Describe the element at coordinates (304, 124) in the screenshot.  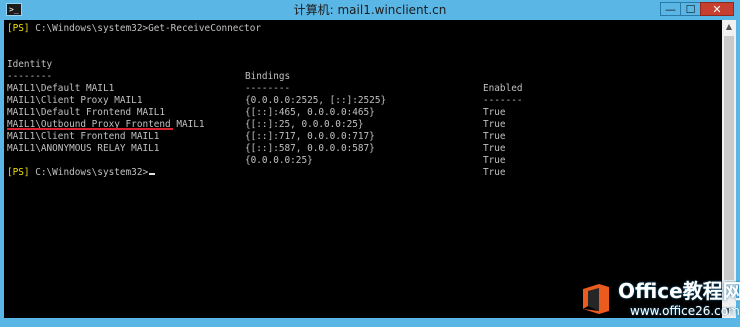
I see `row-bindings: {[::]:25, 0.0.0.0:25}` at that location.